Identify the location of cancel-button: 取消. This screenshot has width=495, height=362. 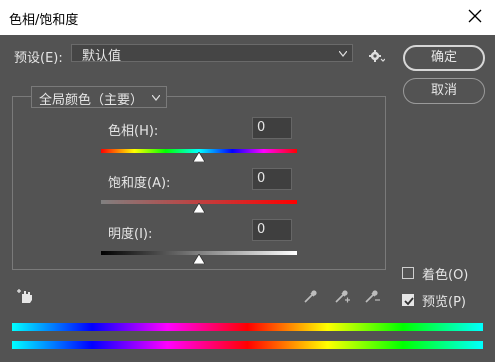
(444, 91).